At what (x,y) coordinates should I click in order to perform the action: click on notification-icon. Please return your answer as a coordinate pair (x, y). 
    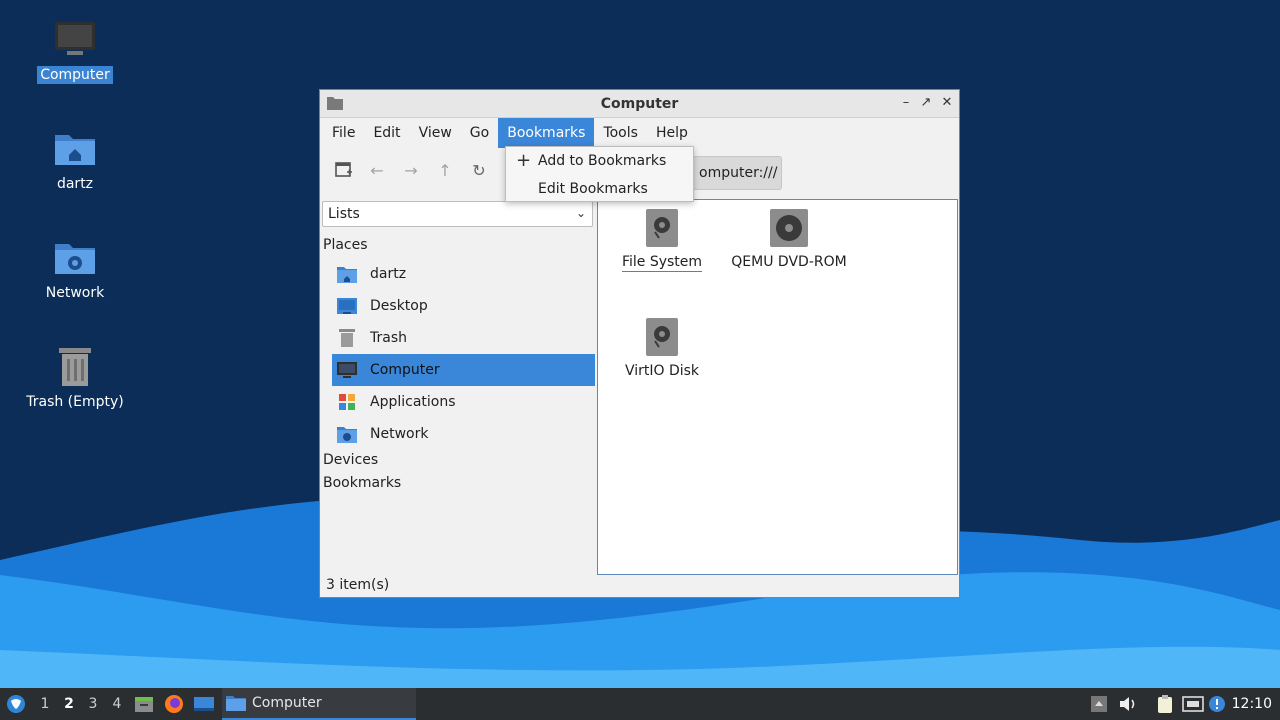
    Looking at the image, I should click on (1217, 704).